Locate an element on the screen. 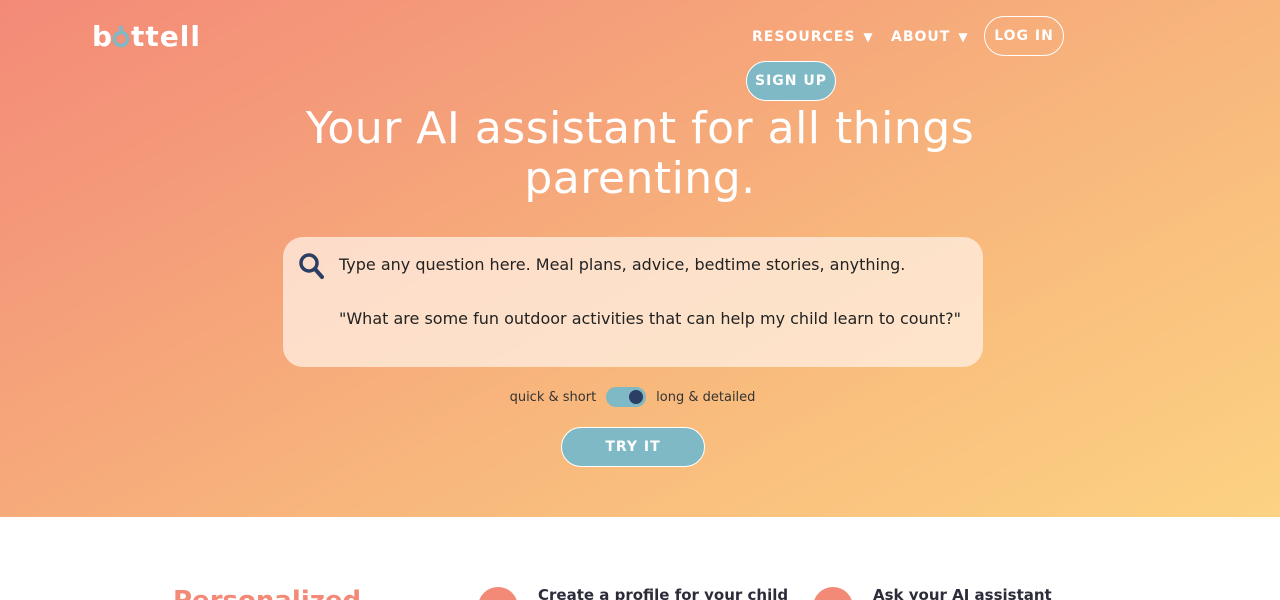  feature-title: Create a profile for your child is located at coordinates (663, 593).